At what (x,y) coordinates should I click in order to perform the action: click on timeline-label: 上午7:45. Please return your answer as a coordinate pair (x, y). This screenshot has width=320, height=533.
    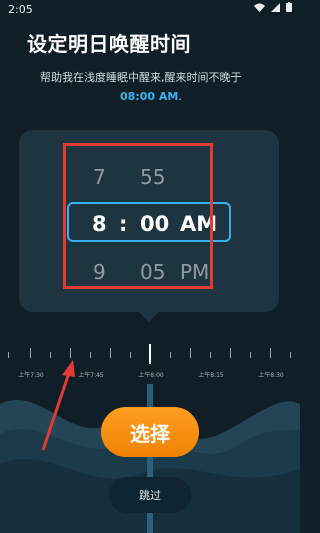
    Looking at the image, I should click on (91, 375).